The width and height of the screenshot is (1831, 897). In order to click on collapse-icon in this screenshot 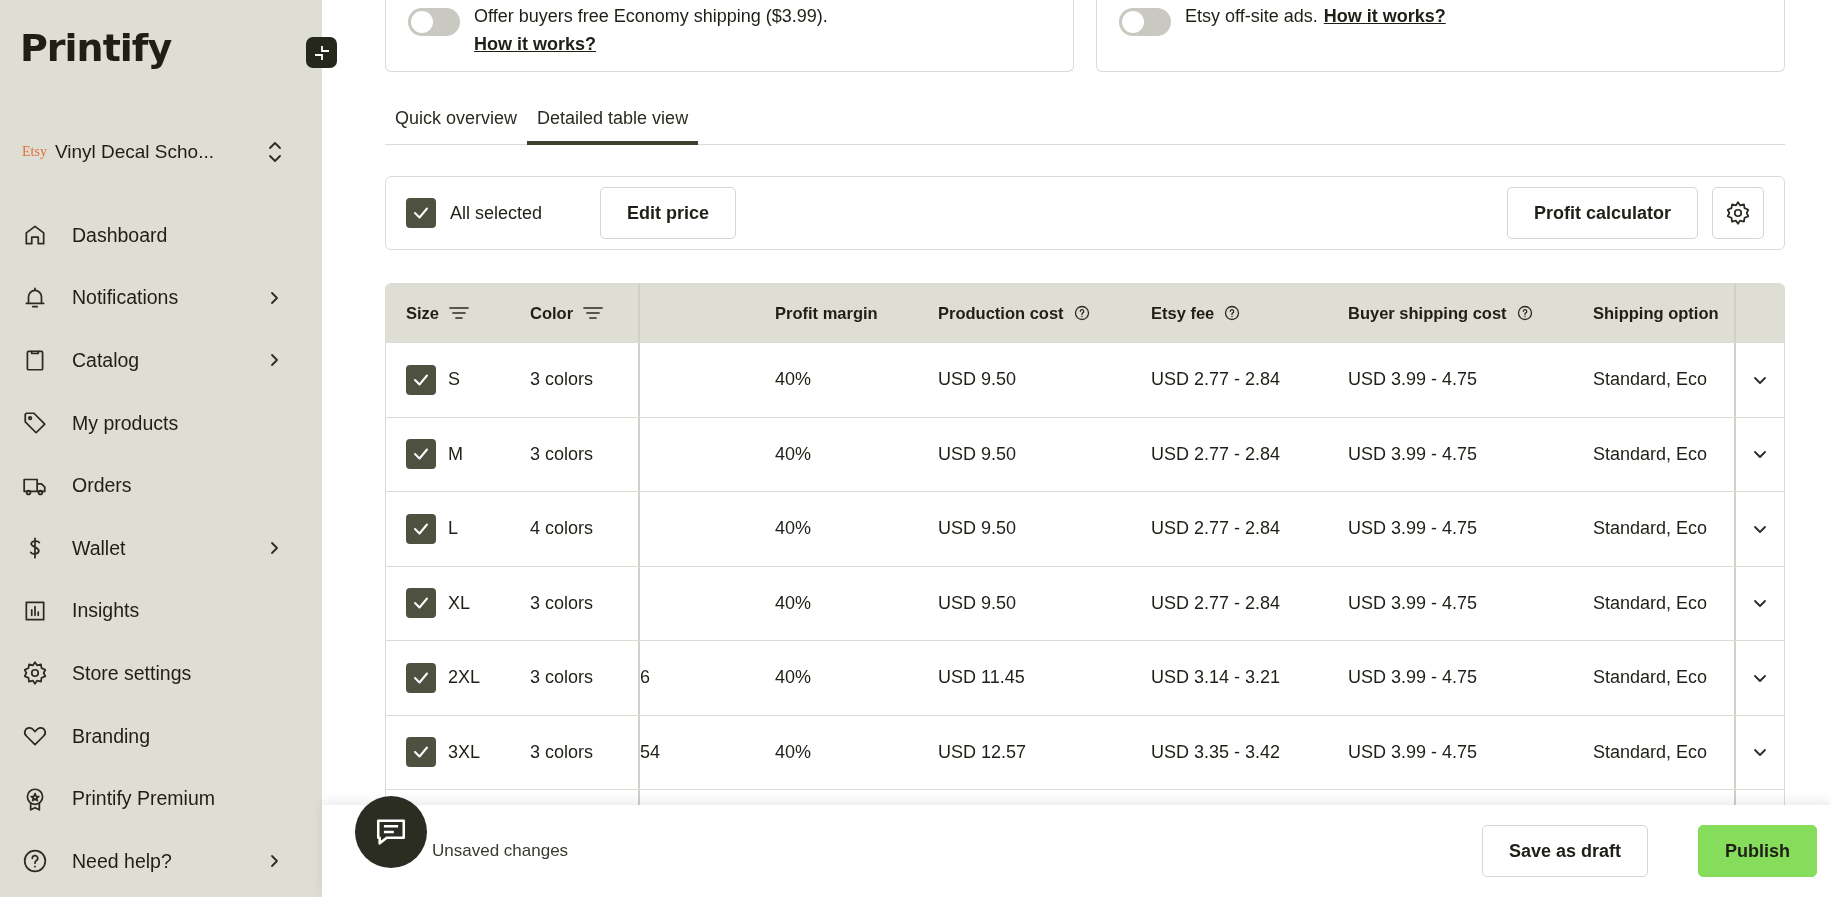, I will do `click(321, 52)`.